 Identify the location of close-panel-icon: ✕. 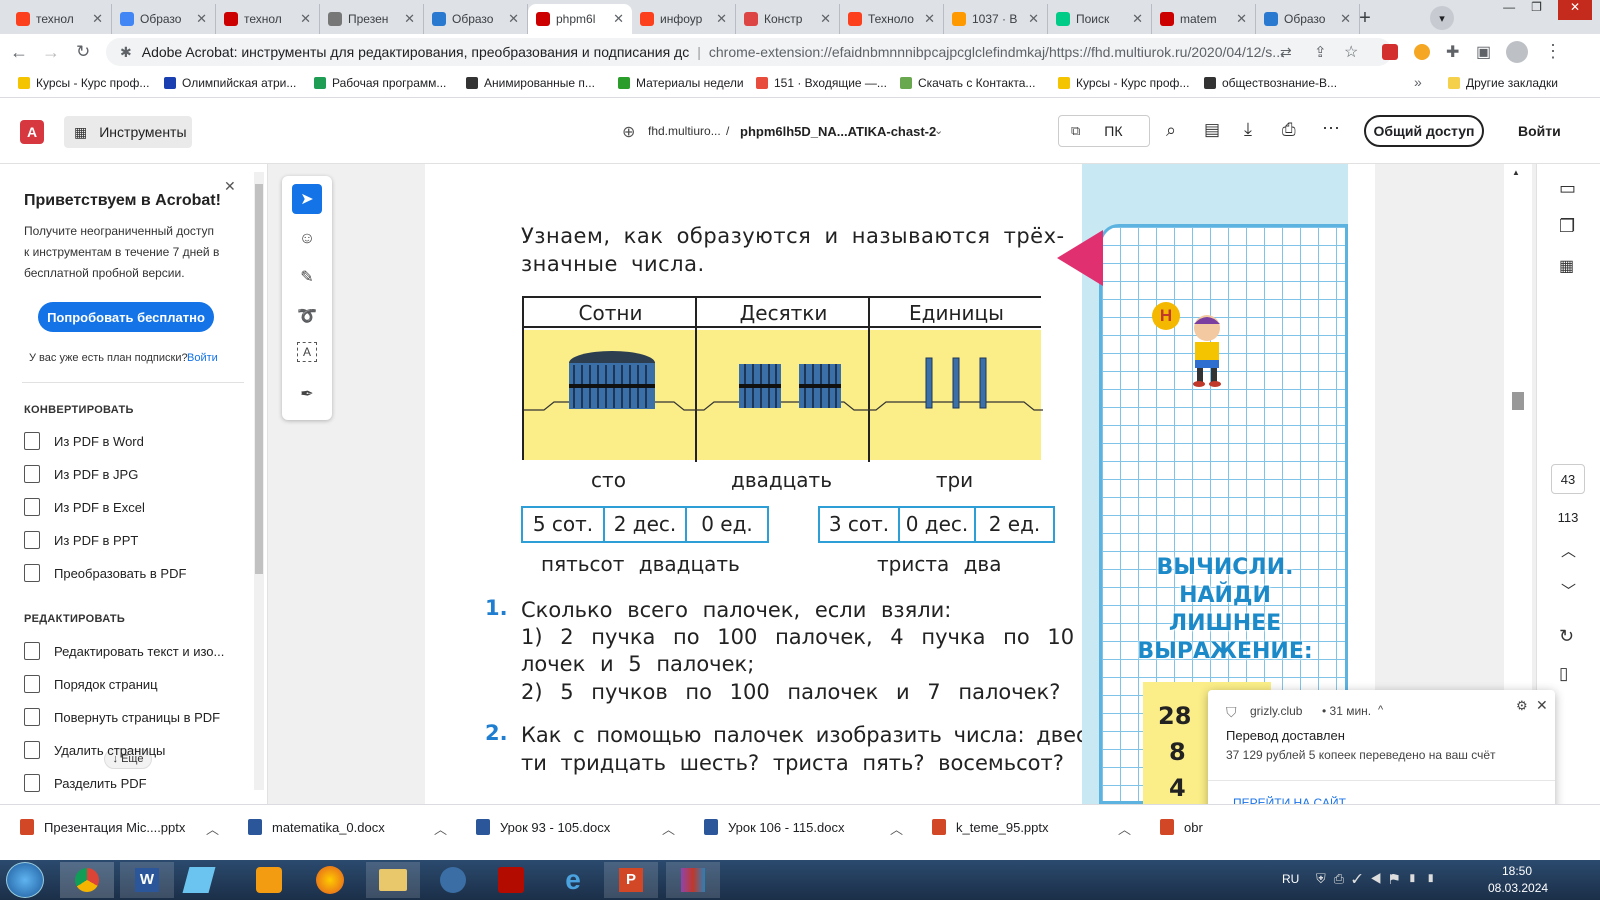
(230, 186).